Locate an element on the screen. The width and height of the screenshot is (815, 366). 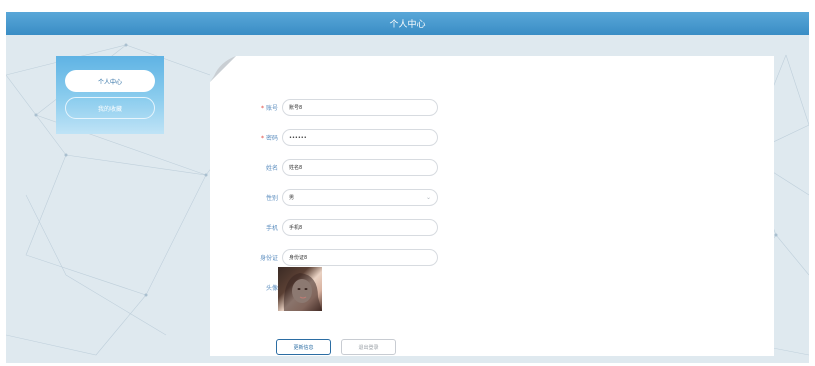
password-row: * 密码 •••••• is located at coordinates (339, 137).